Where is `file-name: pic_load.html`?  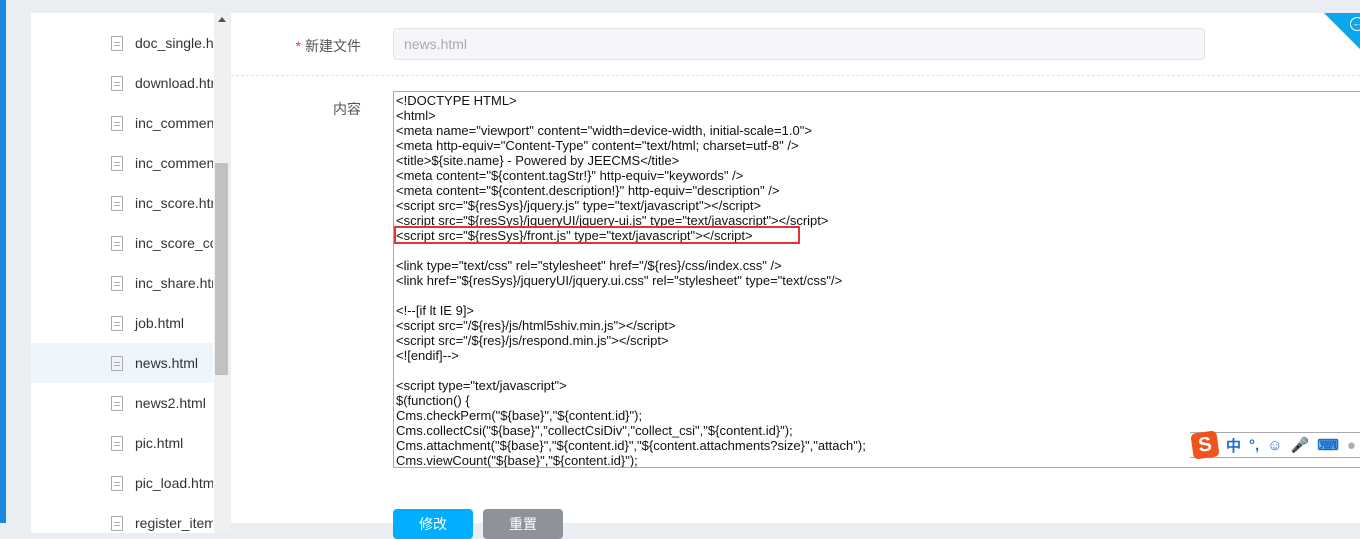
file-name: pic_load.html is located at coordinates (174, 483).